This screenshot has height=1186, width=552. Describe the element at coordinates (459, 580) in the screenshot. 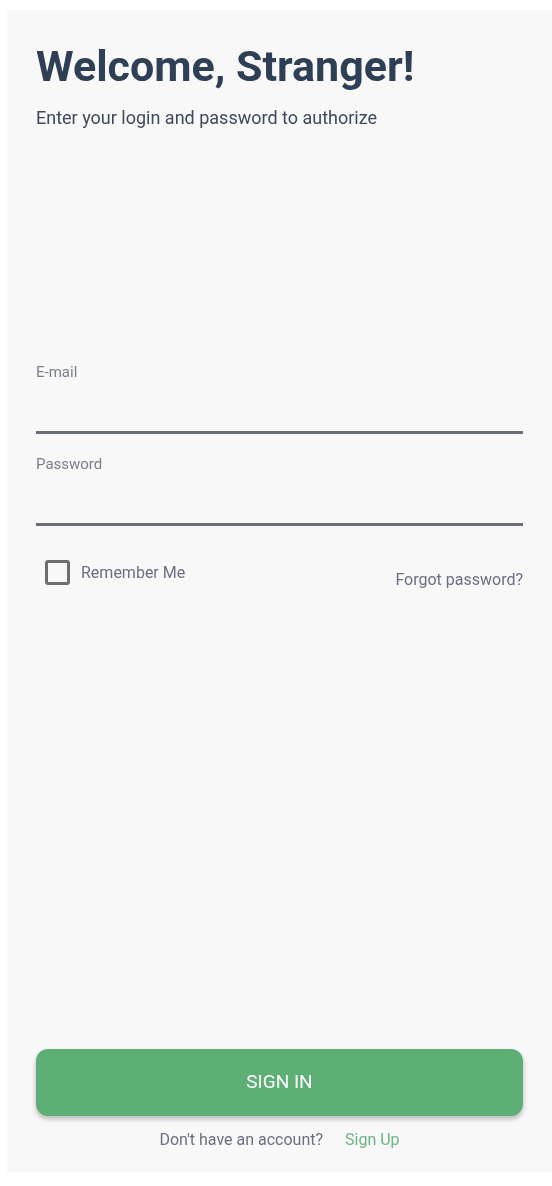

I see `forgot-password-link: Forgot password?` at that location.